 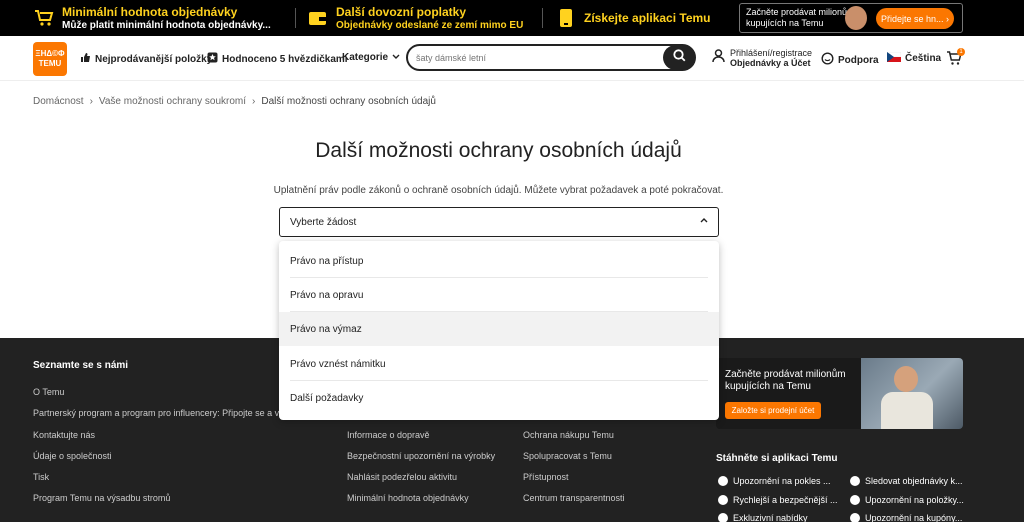 What do you see at coordinates (50, 53) in the screenshot?
I see `logo-glyphs: ΞΗΔ©Φ` at bounding box center [50, 53].